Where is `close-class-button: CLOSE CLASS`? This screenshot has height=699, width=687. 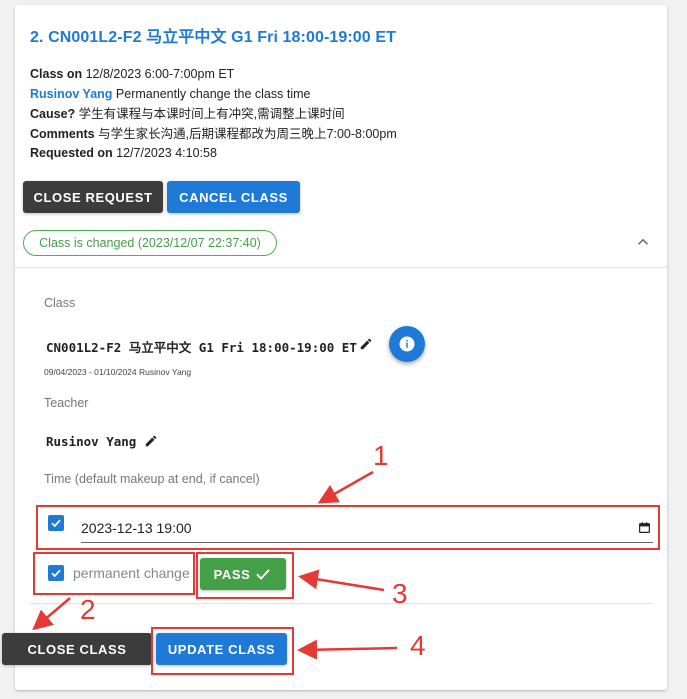 close-class-button: CLOSE CLASS is located at coordinates (77, 649).